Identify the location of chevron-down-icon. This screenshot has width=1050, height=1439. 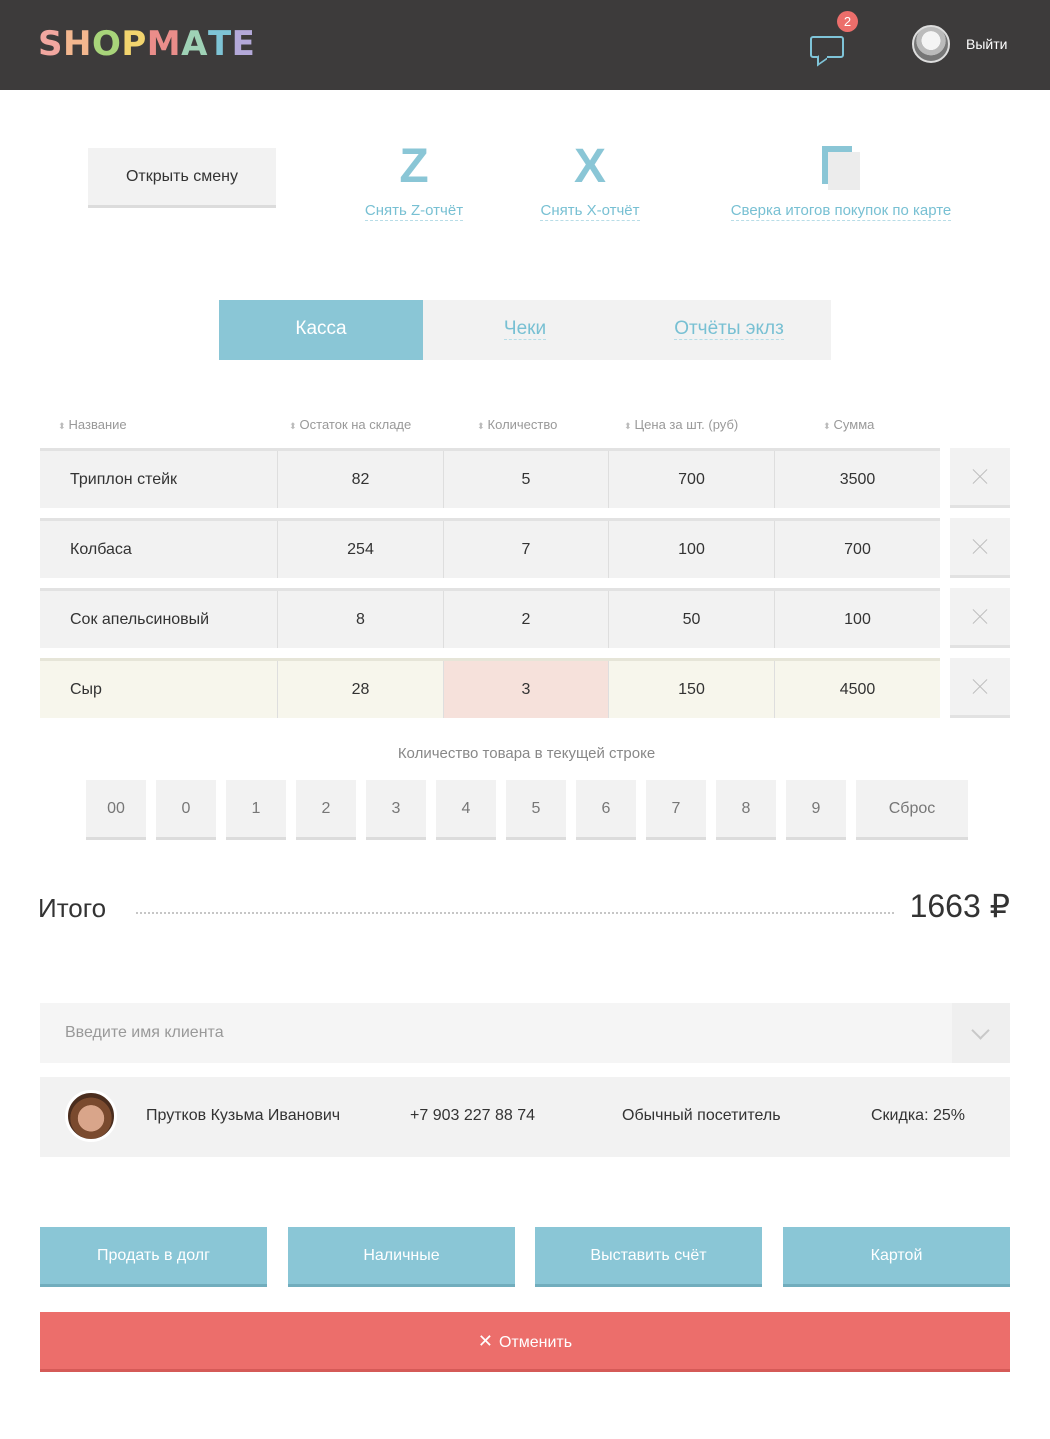
(981, 1033).